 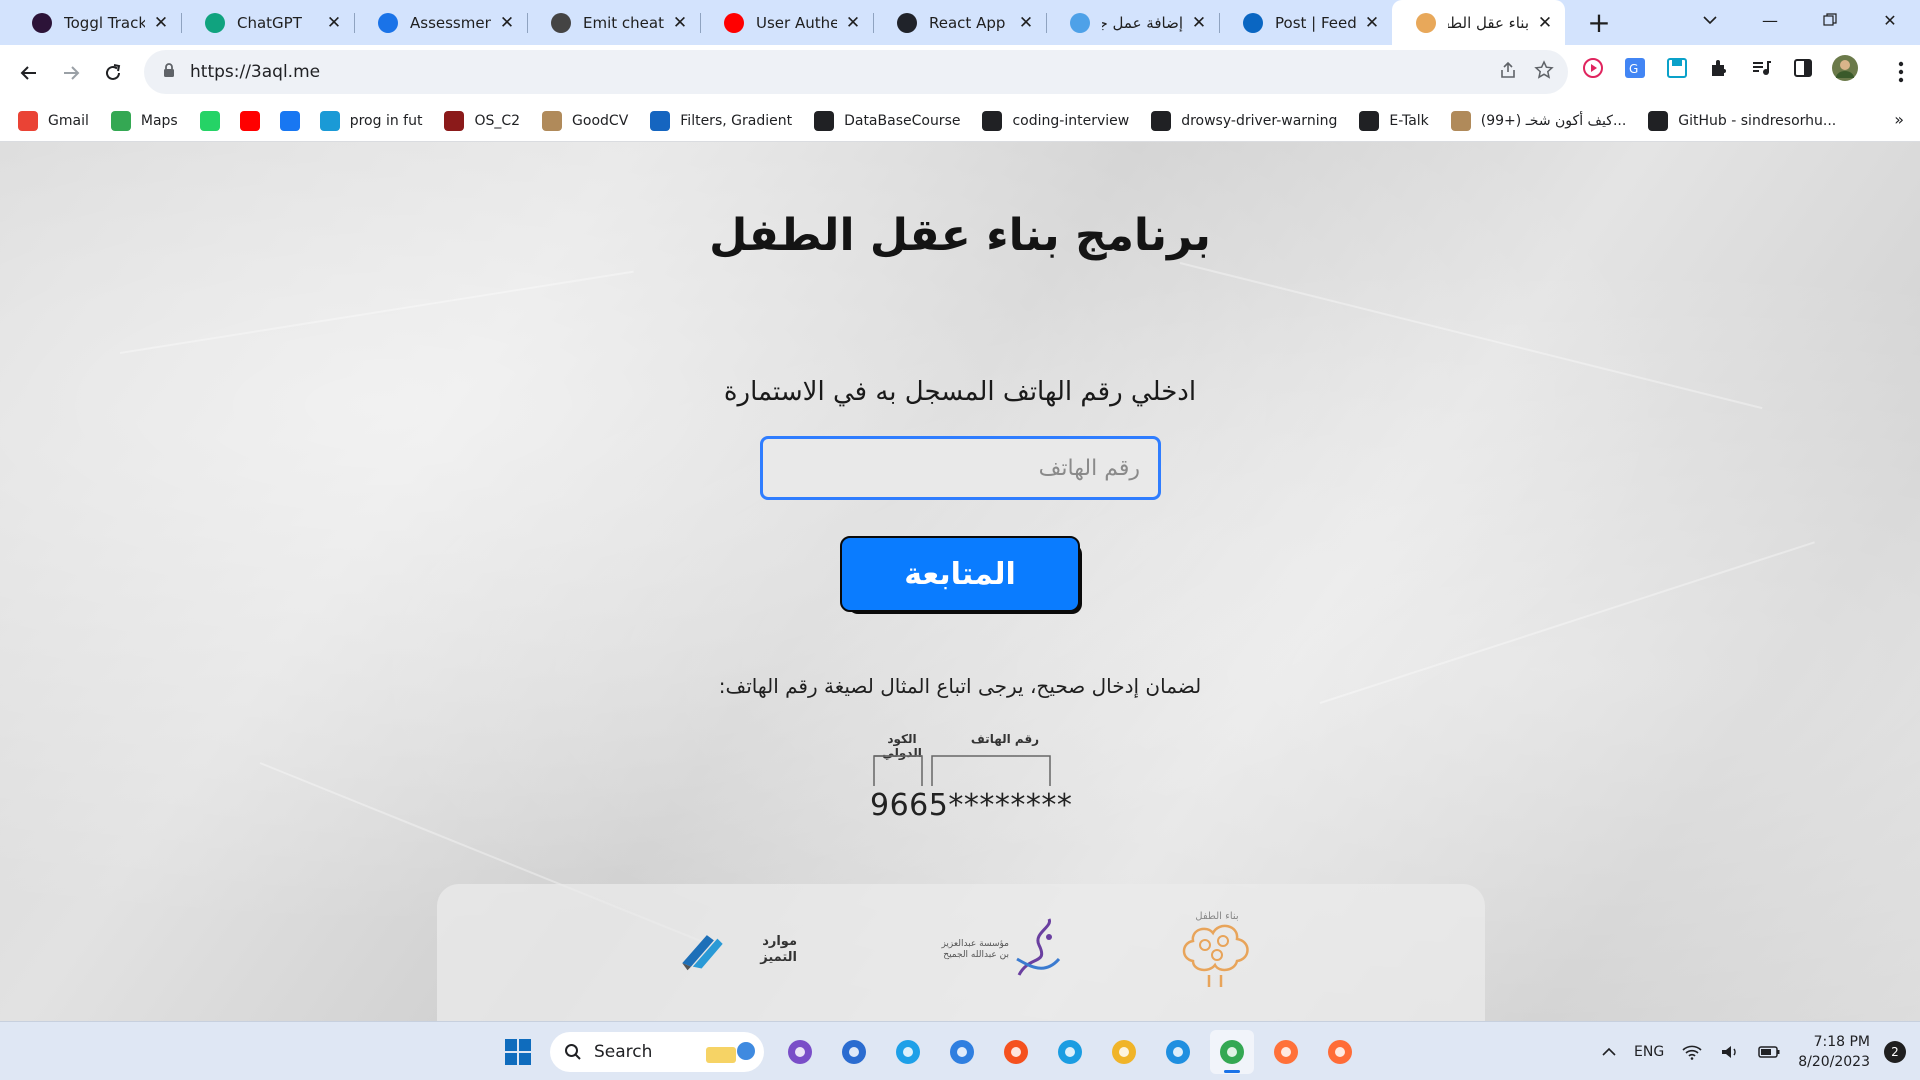 What do you see at coordinates (934, 1052) in the screenshot?
I see `taskbar-apps: Search` at bounding box center [934, 1052].